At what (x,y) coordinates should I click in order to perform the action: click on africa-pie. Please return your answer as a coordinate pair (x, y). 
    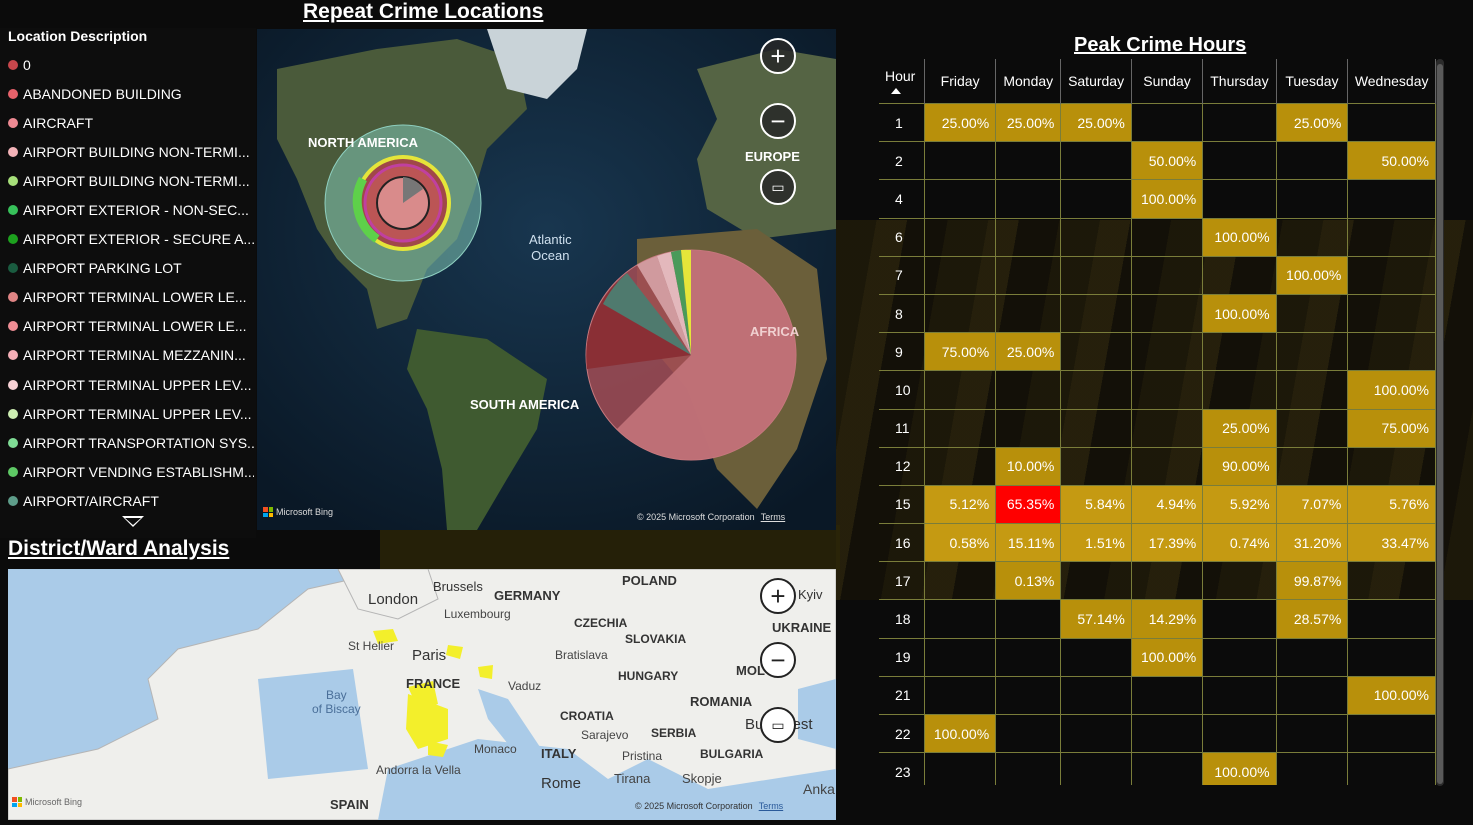
    Looking at the image, I should click on (691, 355).